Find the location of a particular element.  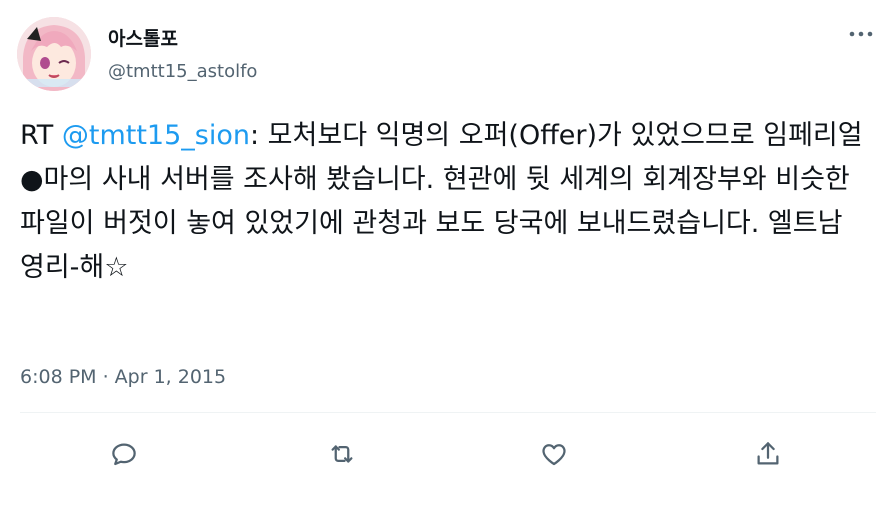

display-name: 아스톨포 is located at coordinates (143, 37).